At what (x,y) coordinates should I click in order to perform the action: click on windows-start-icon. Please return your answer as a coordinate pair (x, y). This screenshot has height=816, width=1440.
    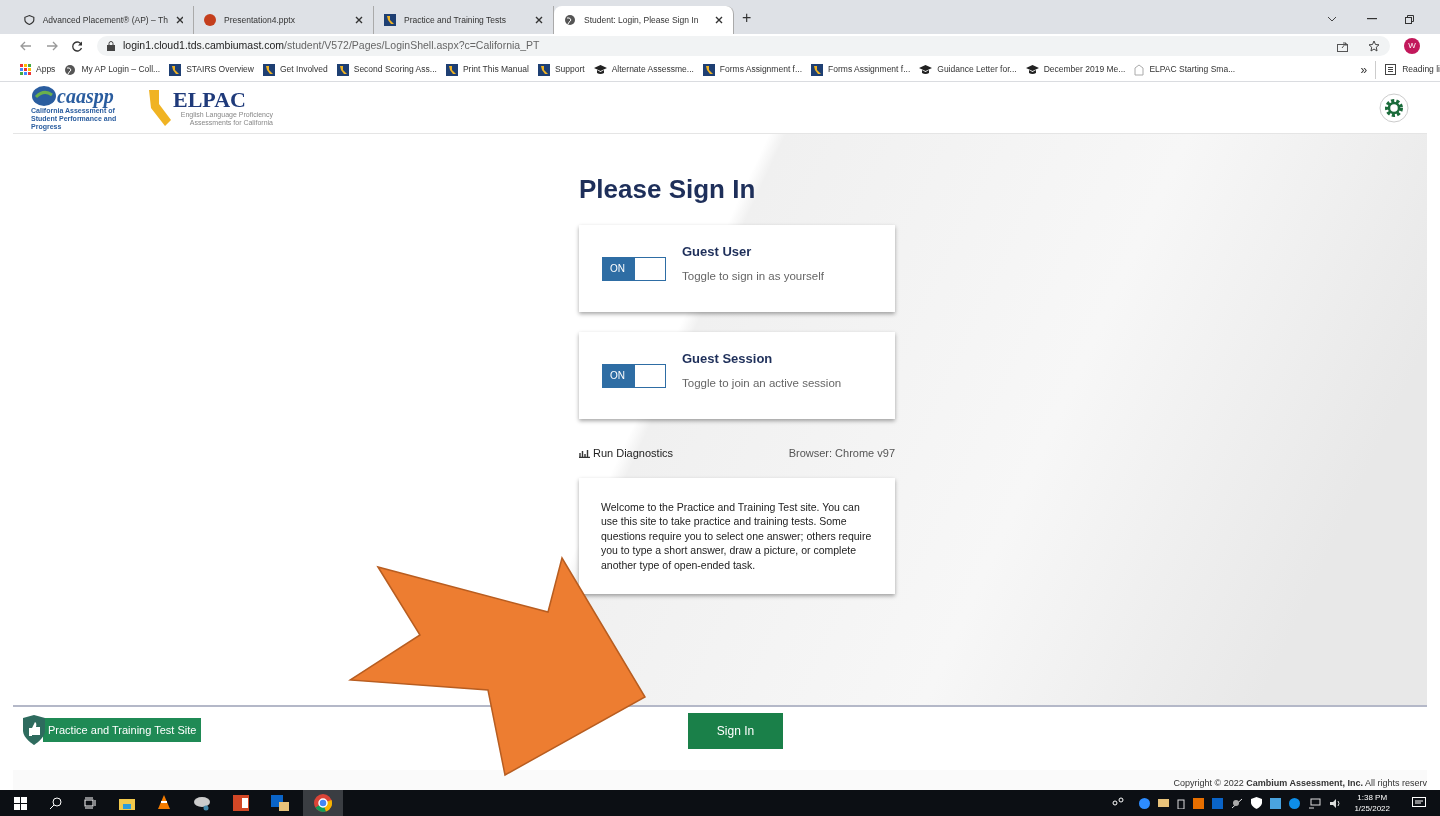
    Looking at the image, I should click on (20, 803).